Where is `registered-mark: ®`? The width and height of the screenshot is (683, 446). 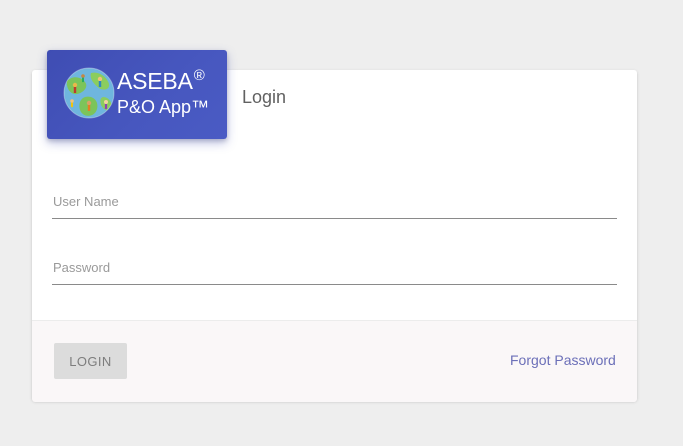 registered-mark: ® is located at coordinates (199, 75).